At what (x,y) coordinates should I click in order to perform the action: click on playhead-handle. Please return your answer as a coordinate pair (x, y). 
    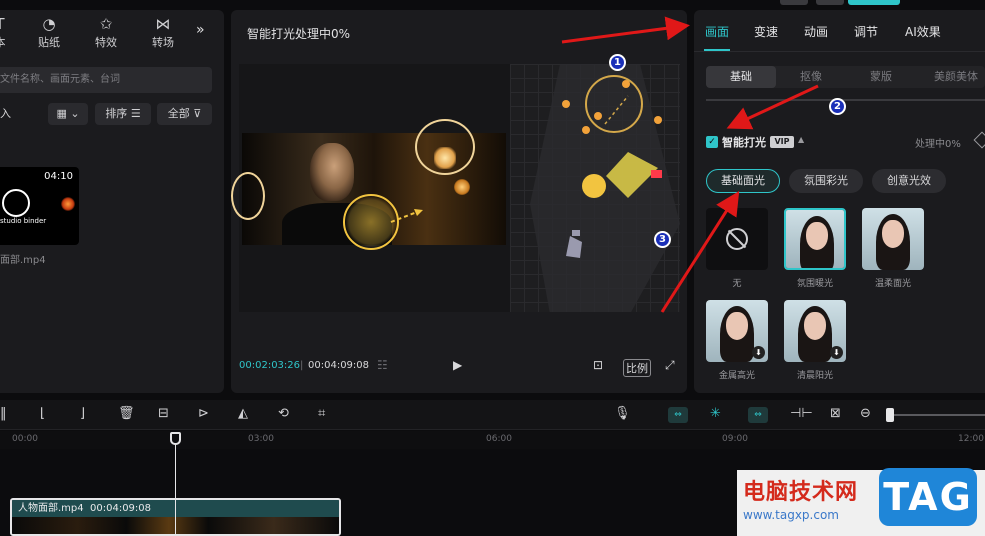
    Looking at the image, I should click on (175, 438).